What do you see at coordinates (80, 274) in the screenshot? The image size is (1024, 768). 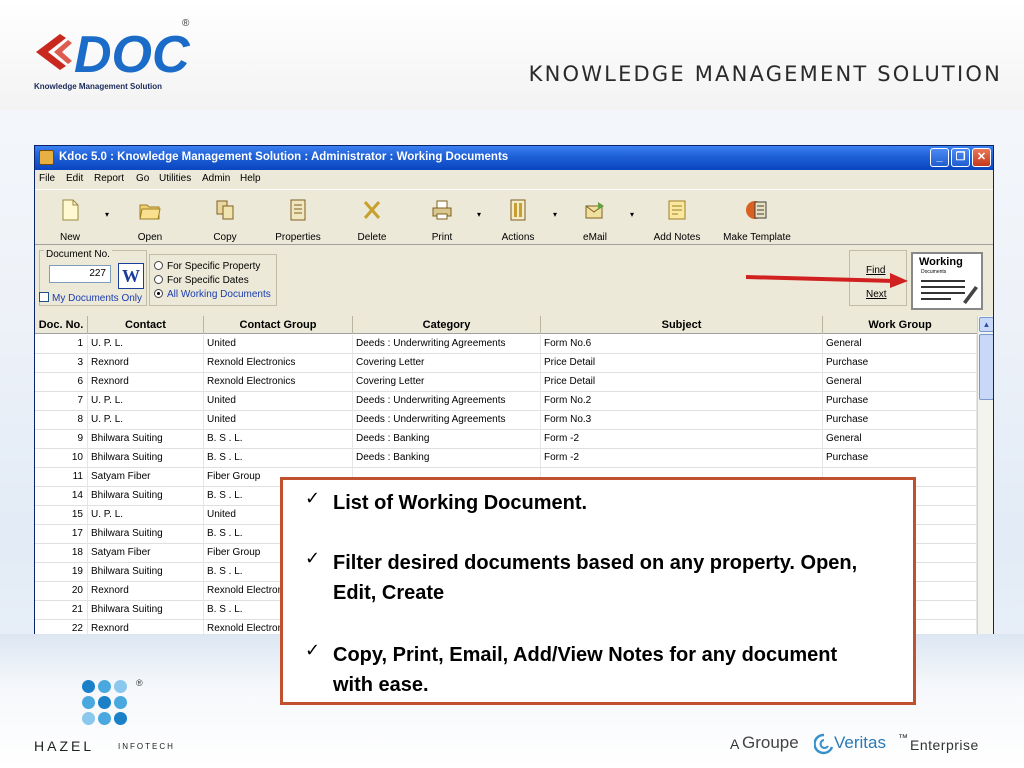 I see `document-number-input: 227` at bounding box center [80, 274].